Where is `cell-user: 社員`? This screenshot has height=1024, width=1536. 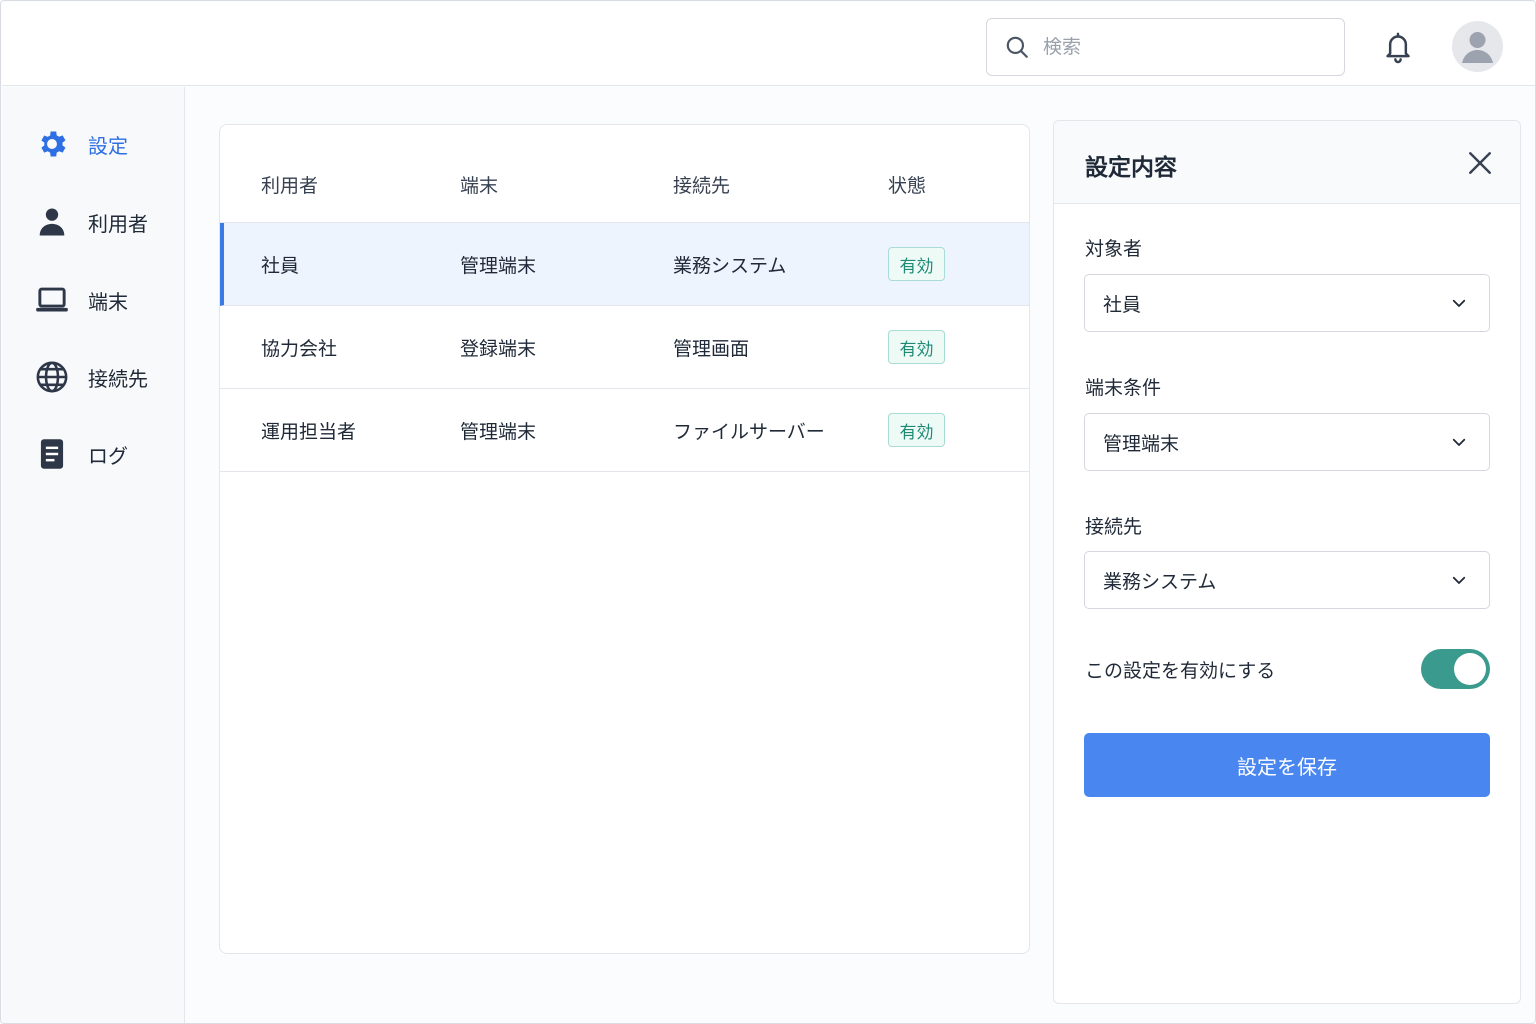
cell-user: 社員 is located at coordinates (280, 266).